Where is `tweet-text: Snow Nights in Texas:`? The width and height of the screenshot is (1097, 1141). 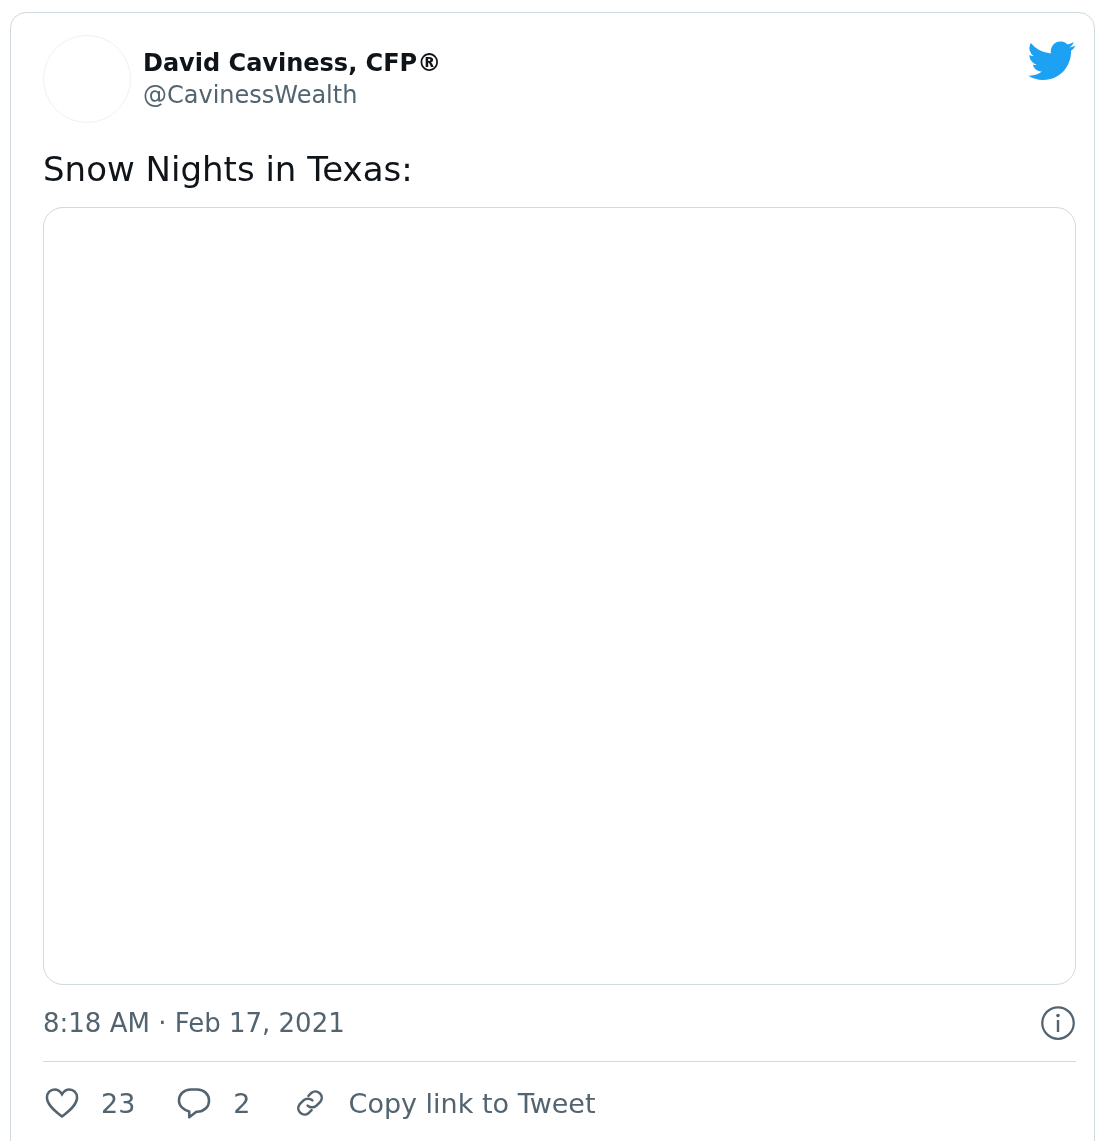 tweet-text: Snow Nights in Texas: is located at coordinates (228, 169).